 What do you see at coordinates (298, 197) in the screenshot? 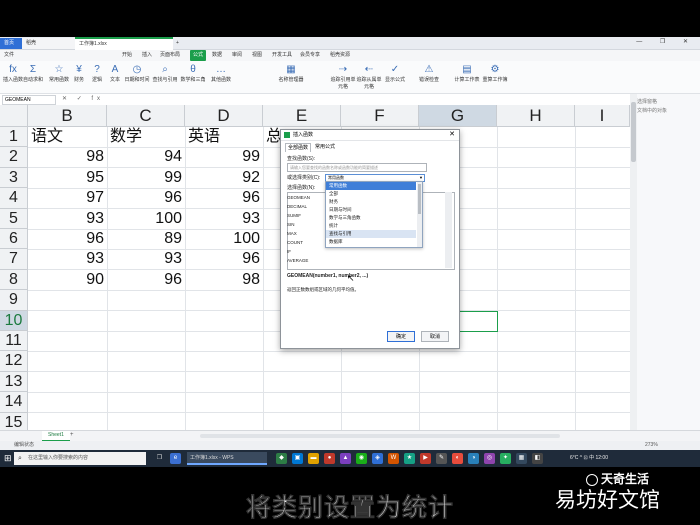
I see `function-item: GEOMEAN` at bounding box center [298, 197].